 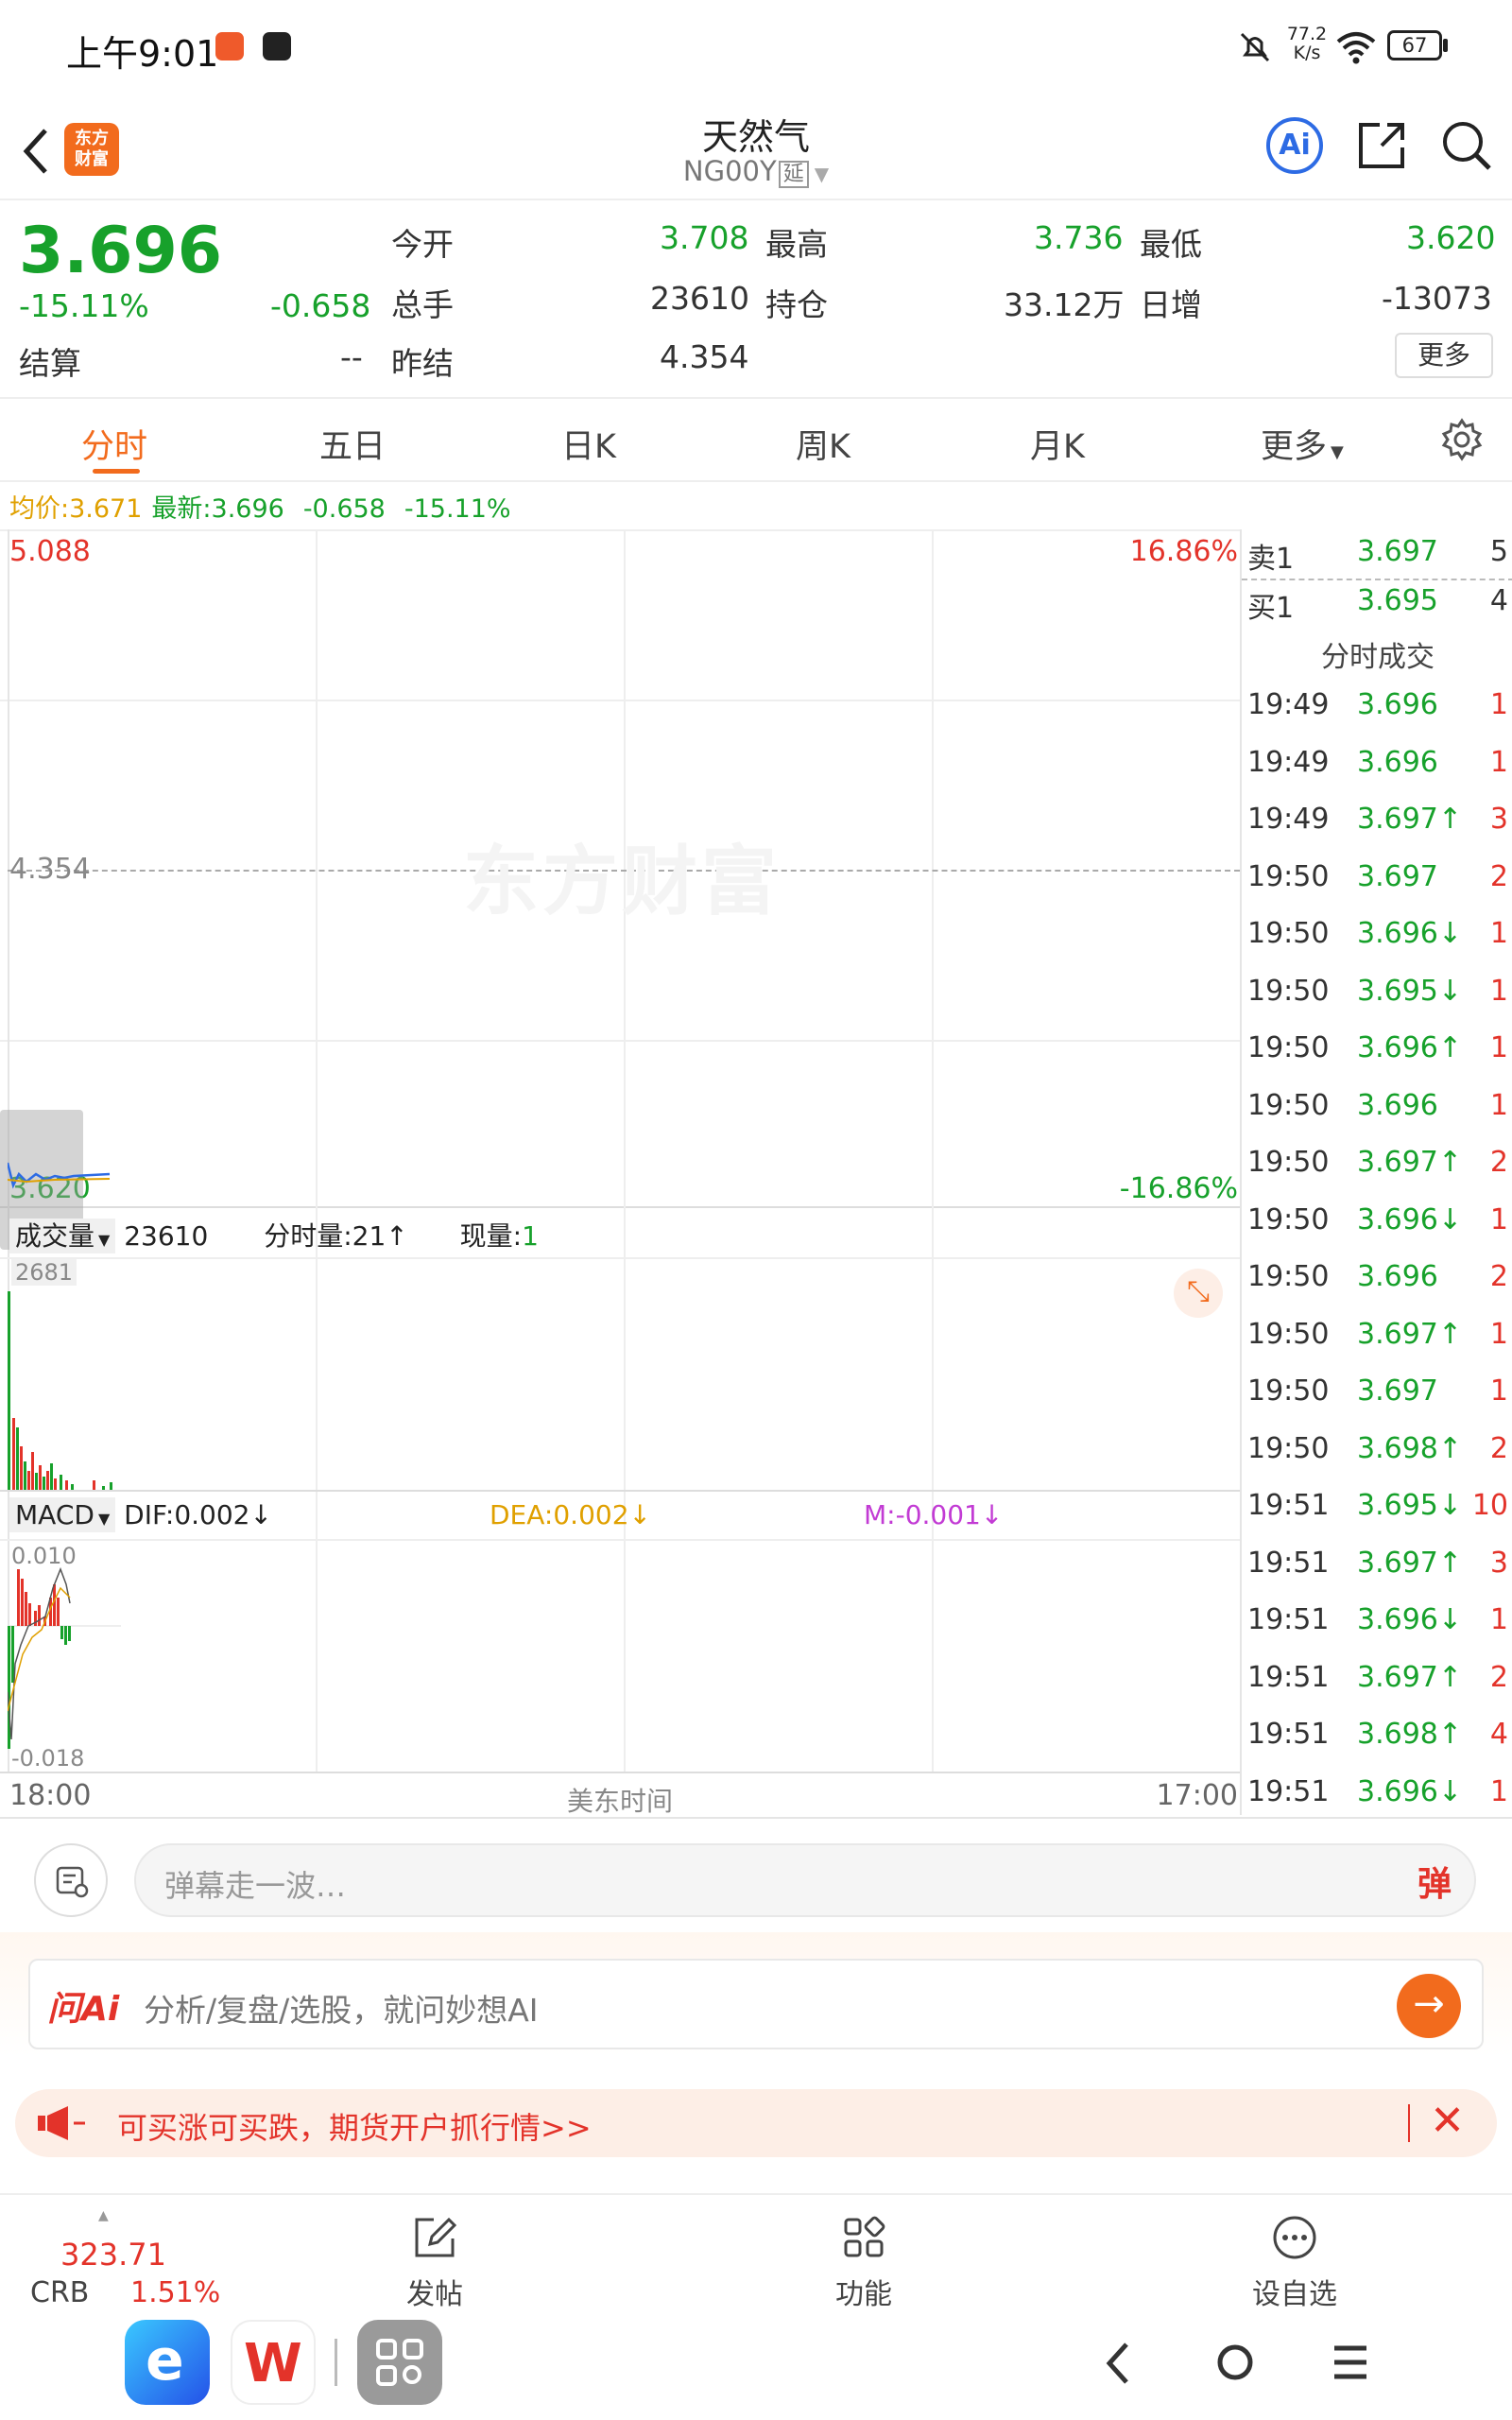 What do you see at coordinates (1171, 304) in the screenshot?
I see `daily-increase-label: 日增` at bounding box center [1171, 304].